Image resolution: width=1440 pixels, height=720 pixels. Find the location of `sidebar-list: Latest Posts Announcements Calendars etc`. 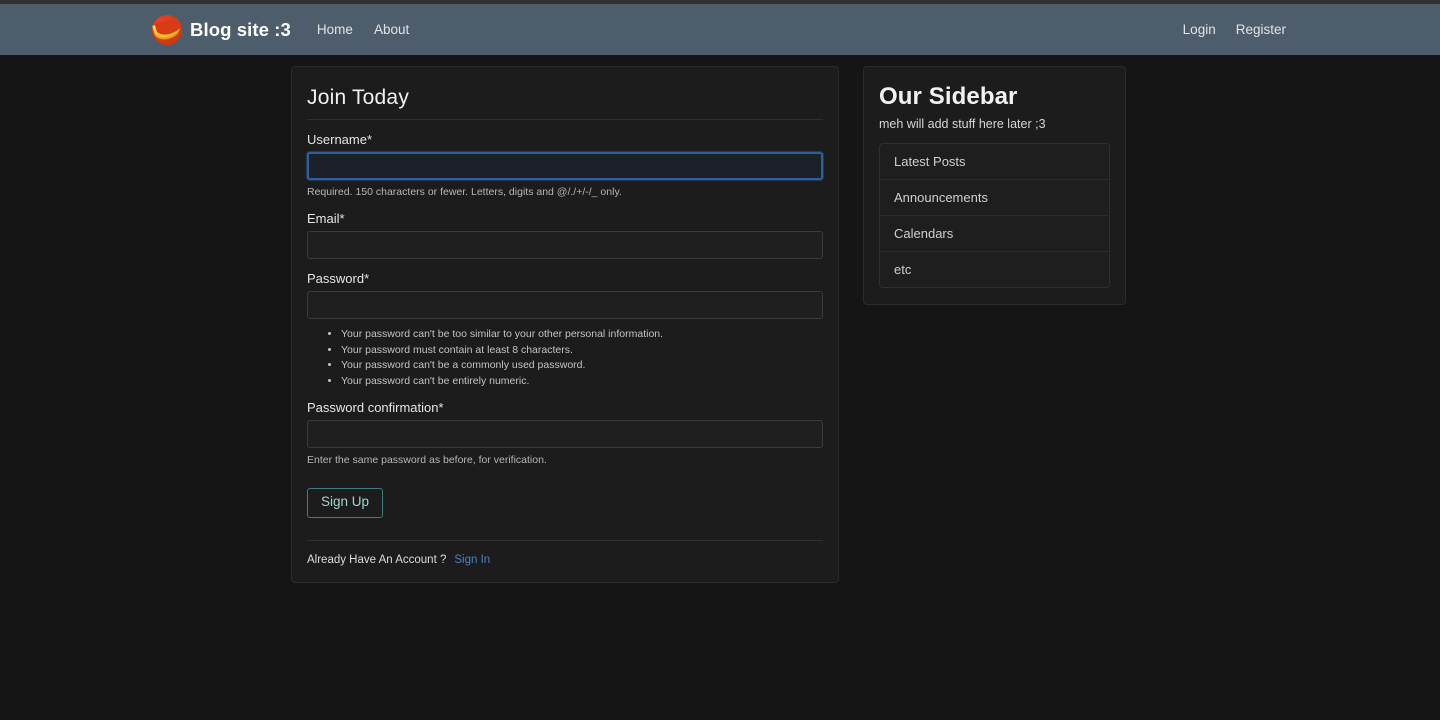

sidebar-list: Latest Posts Announcements Calendars etc is located at coordinates (994, 215).